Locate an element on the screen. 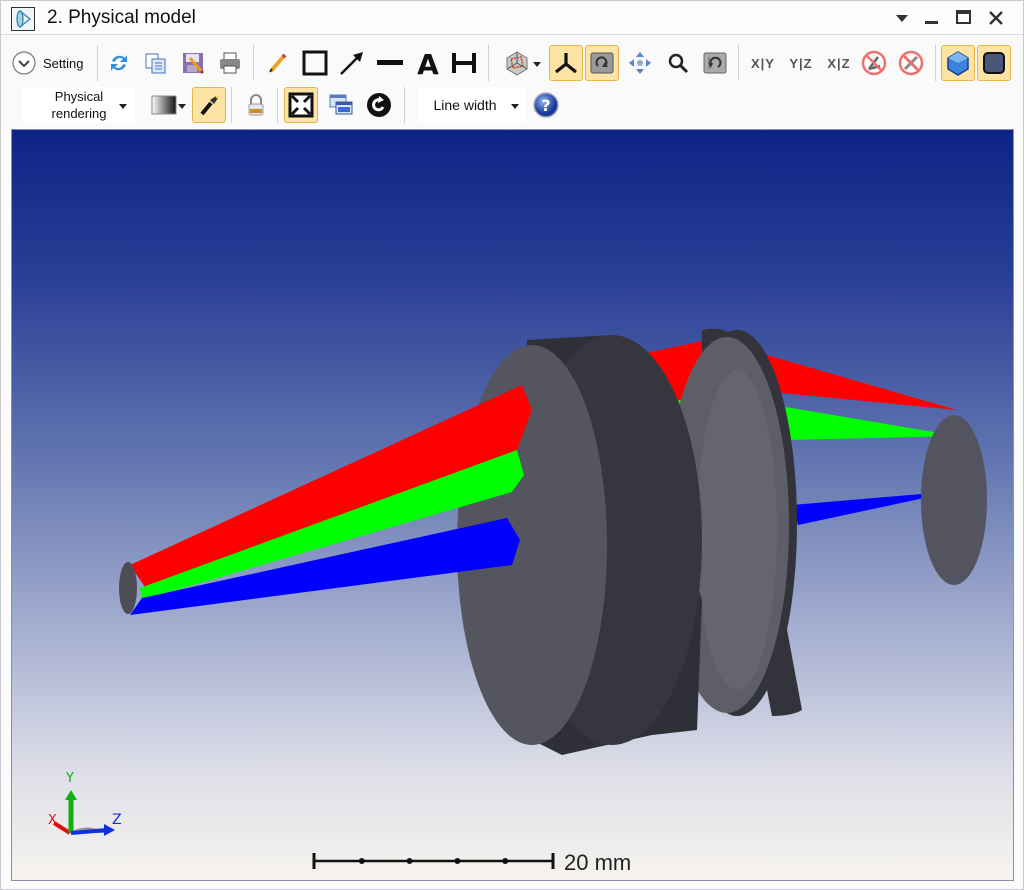 This screenshot has height=890, width=1024. pencil-button is located at coordinates (278, 63).